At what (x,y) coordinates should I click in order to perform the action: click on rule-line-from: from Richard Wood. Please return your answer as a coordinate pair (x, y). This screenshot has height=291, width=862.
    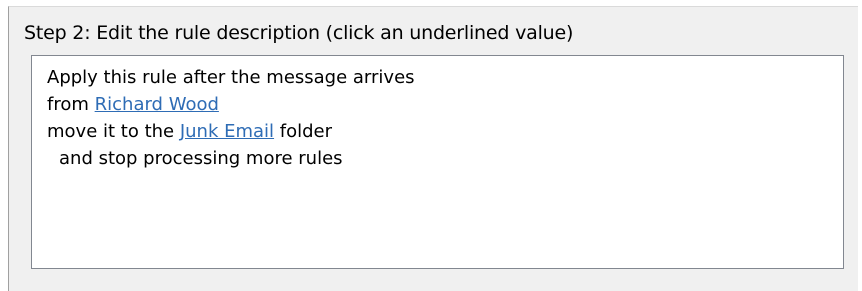
    Looking at the image, I should click on (445, 104).